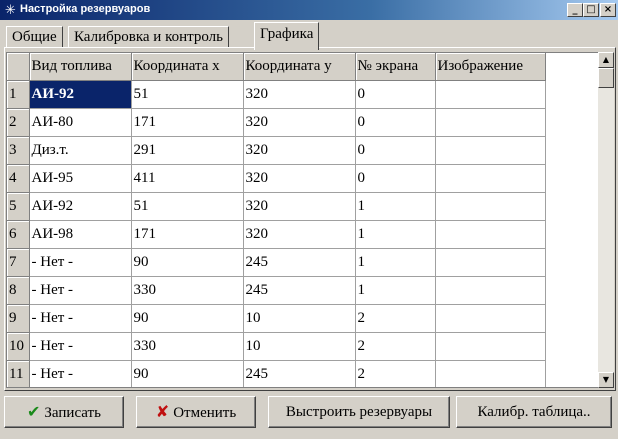 The image size is (618, 439). Describe the element at coordinates (18, 122) in the screenshot. I see `row-header: 2` at that location.